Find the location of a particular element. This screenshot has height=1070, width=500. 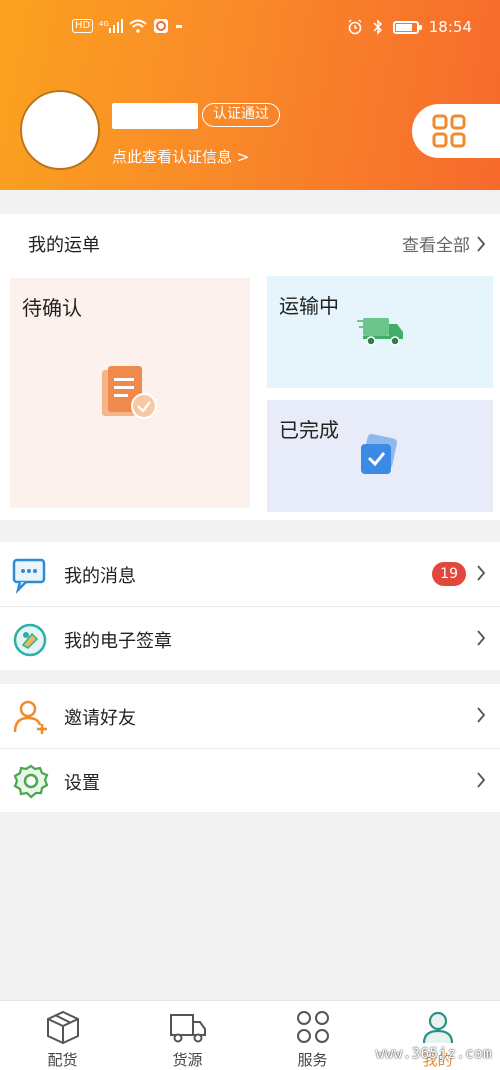

tile-pending-label: 待确认 is located at coordinates (52, 308).